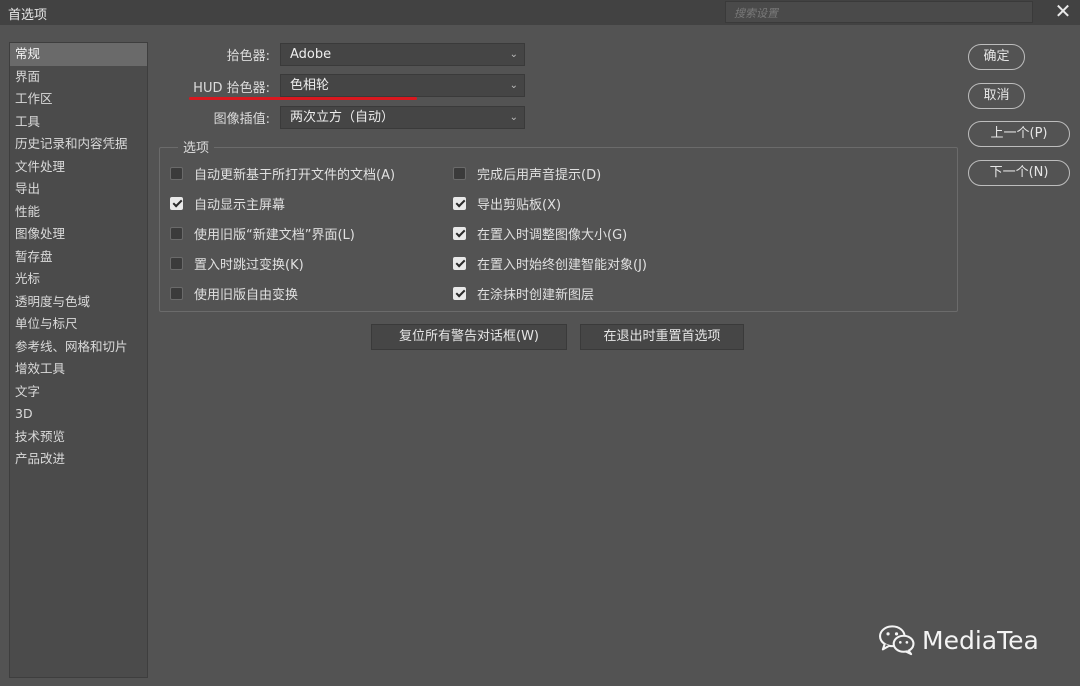 The width and height of the screenshot is (1080, 686). What do you see at coordinates (78, 324) in the screenshot?
I see `sidebar-item-units: 单位与标尺` at bounding box center [78, 324].